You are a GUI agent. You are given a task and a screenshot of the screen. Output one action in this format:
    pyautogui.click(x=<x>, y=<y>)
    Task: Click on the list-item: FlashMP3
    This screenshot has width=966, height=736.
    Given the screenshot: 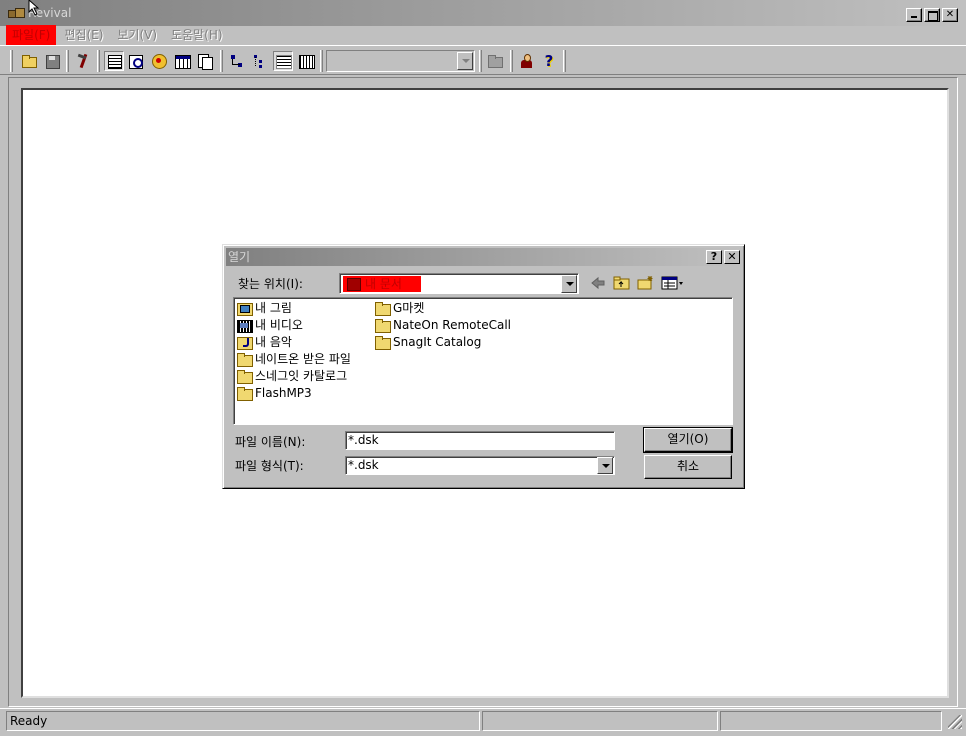 What is the action you would take?
    pyautogui.click(x=274, y=393)
    